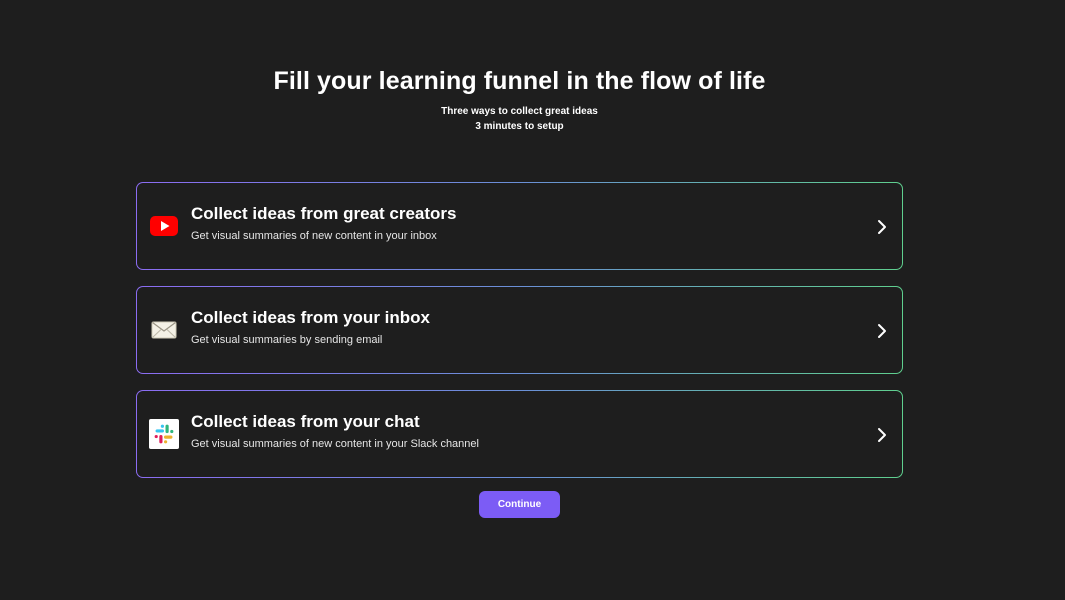 Image resolution: width=1065 pixels, height=600 pixels. What do you see at coordinates (164, 330) in the screenshot?
I see `envelope-icon` at bounding box center [164, 330].